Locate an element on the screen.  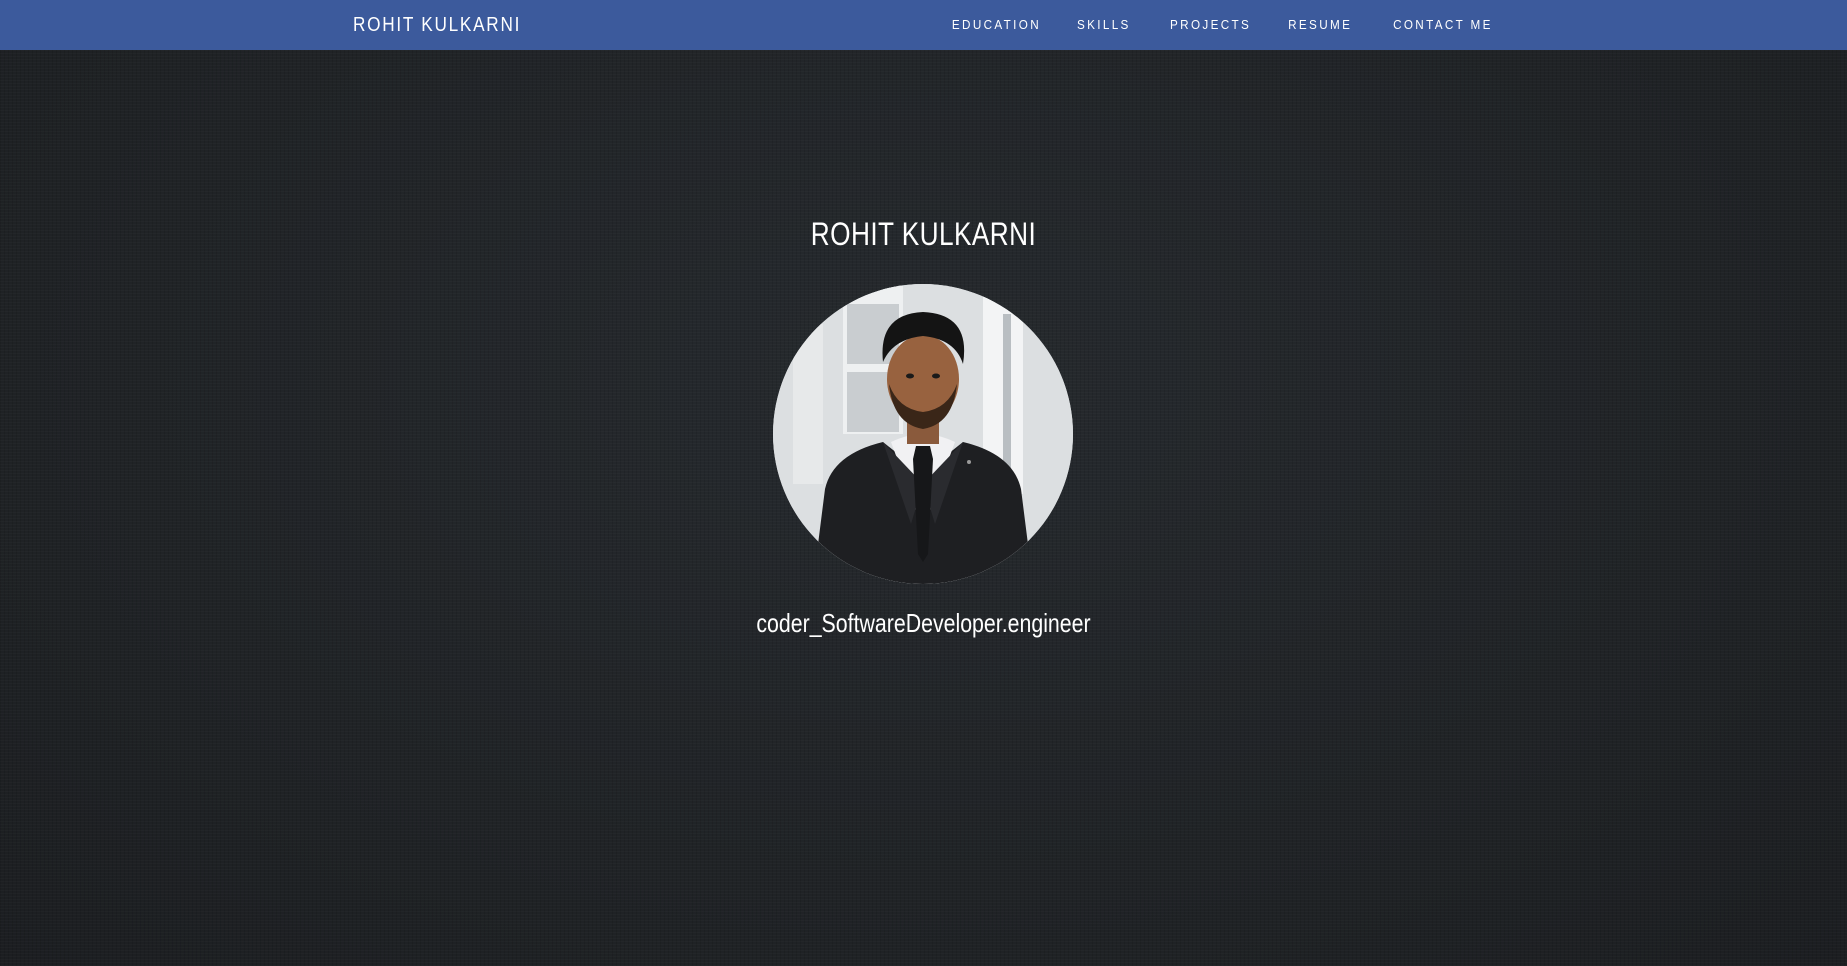
nav-item-skills: SKILLS is located at coordinates (1101, 25).